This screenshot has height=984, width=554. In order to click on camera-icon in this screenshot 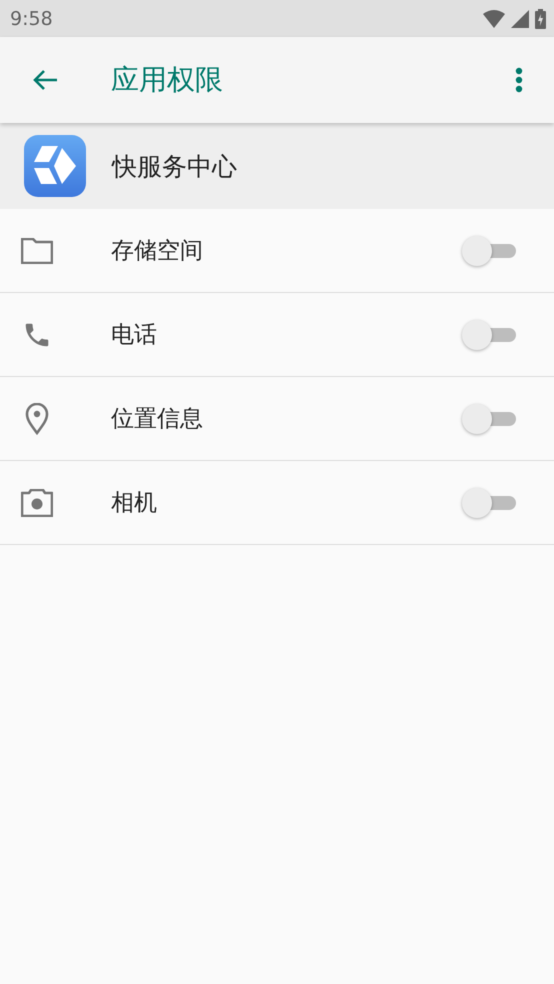, I will do `click(37, 502)`.